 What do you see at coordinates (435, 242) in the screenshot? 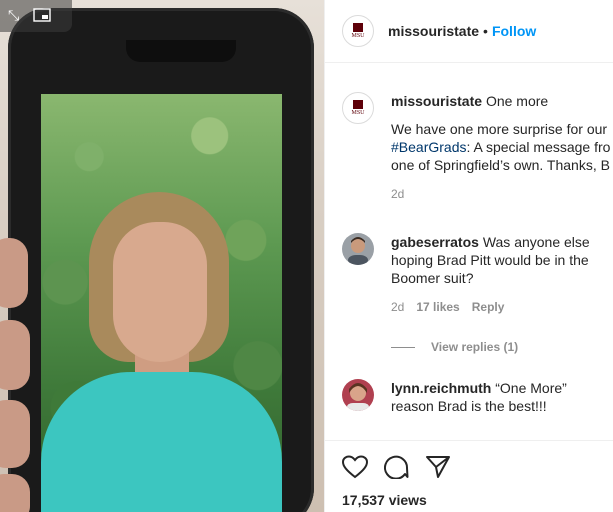
I see `commenter-username: gabeserratos` at bounding box center [435, 242].